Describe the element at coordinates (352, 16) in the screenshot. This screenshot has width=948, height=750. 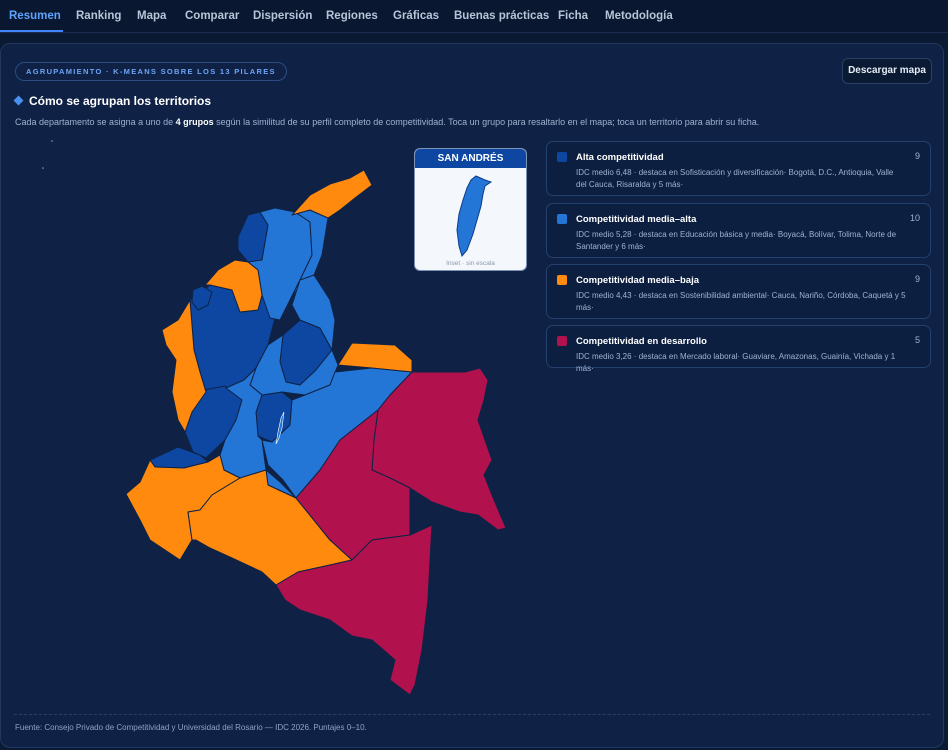
I see `tab-regiones: Regiones` at that location.